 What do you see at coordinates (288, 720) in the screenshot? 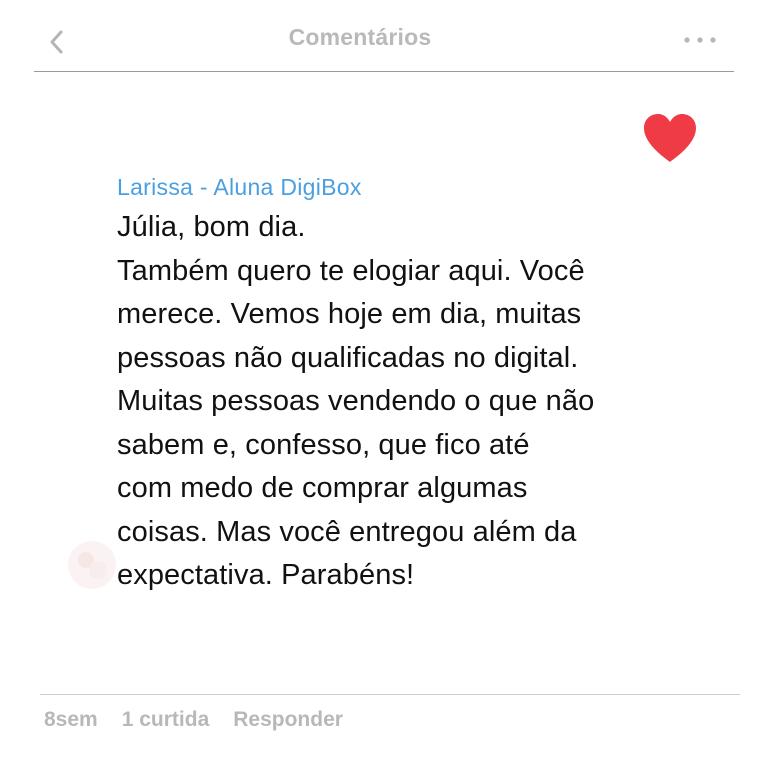
I see `reply-button: Responder` at bounding box center [288, 720].